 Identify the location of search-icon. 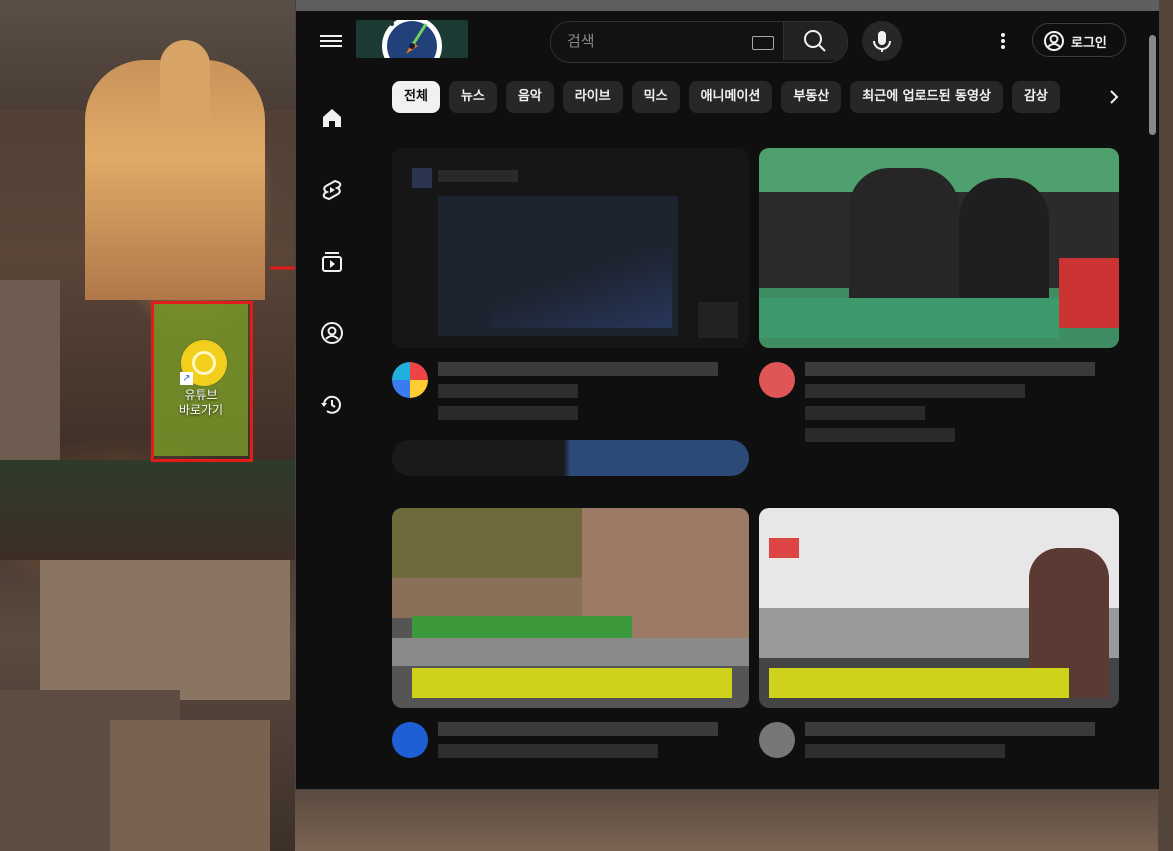
(815, 41).